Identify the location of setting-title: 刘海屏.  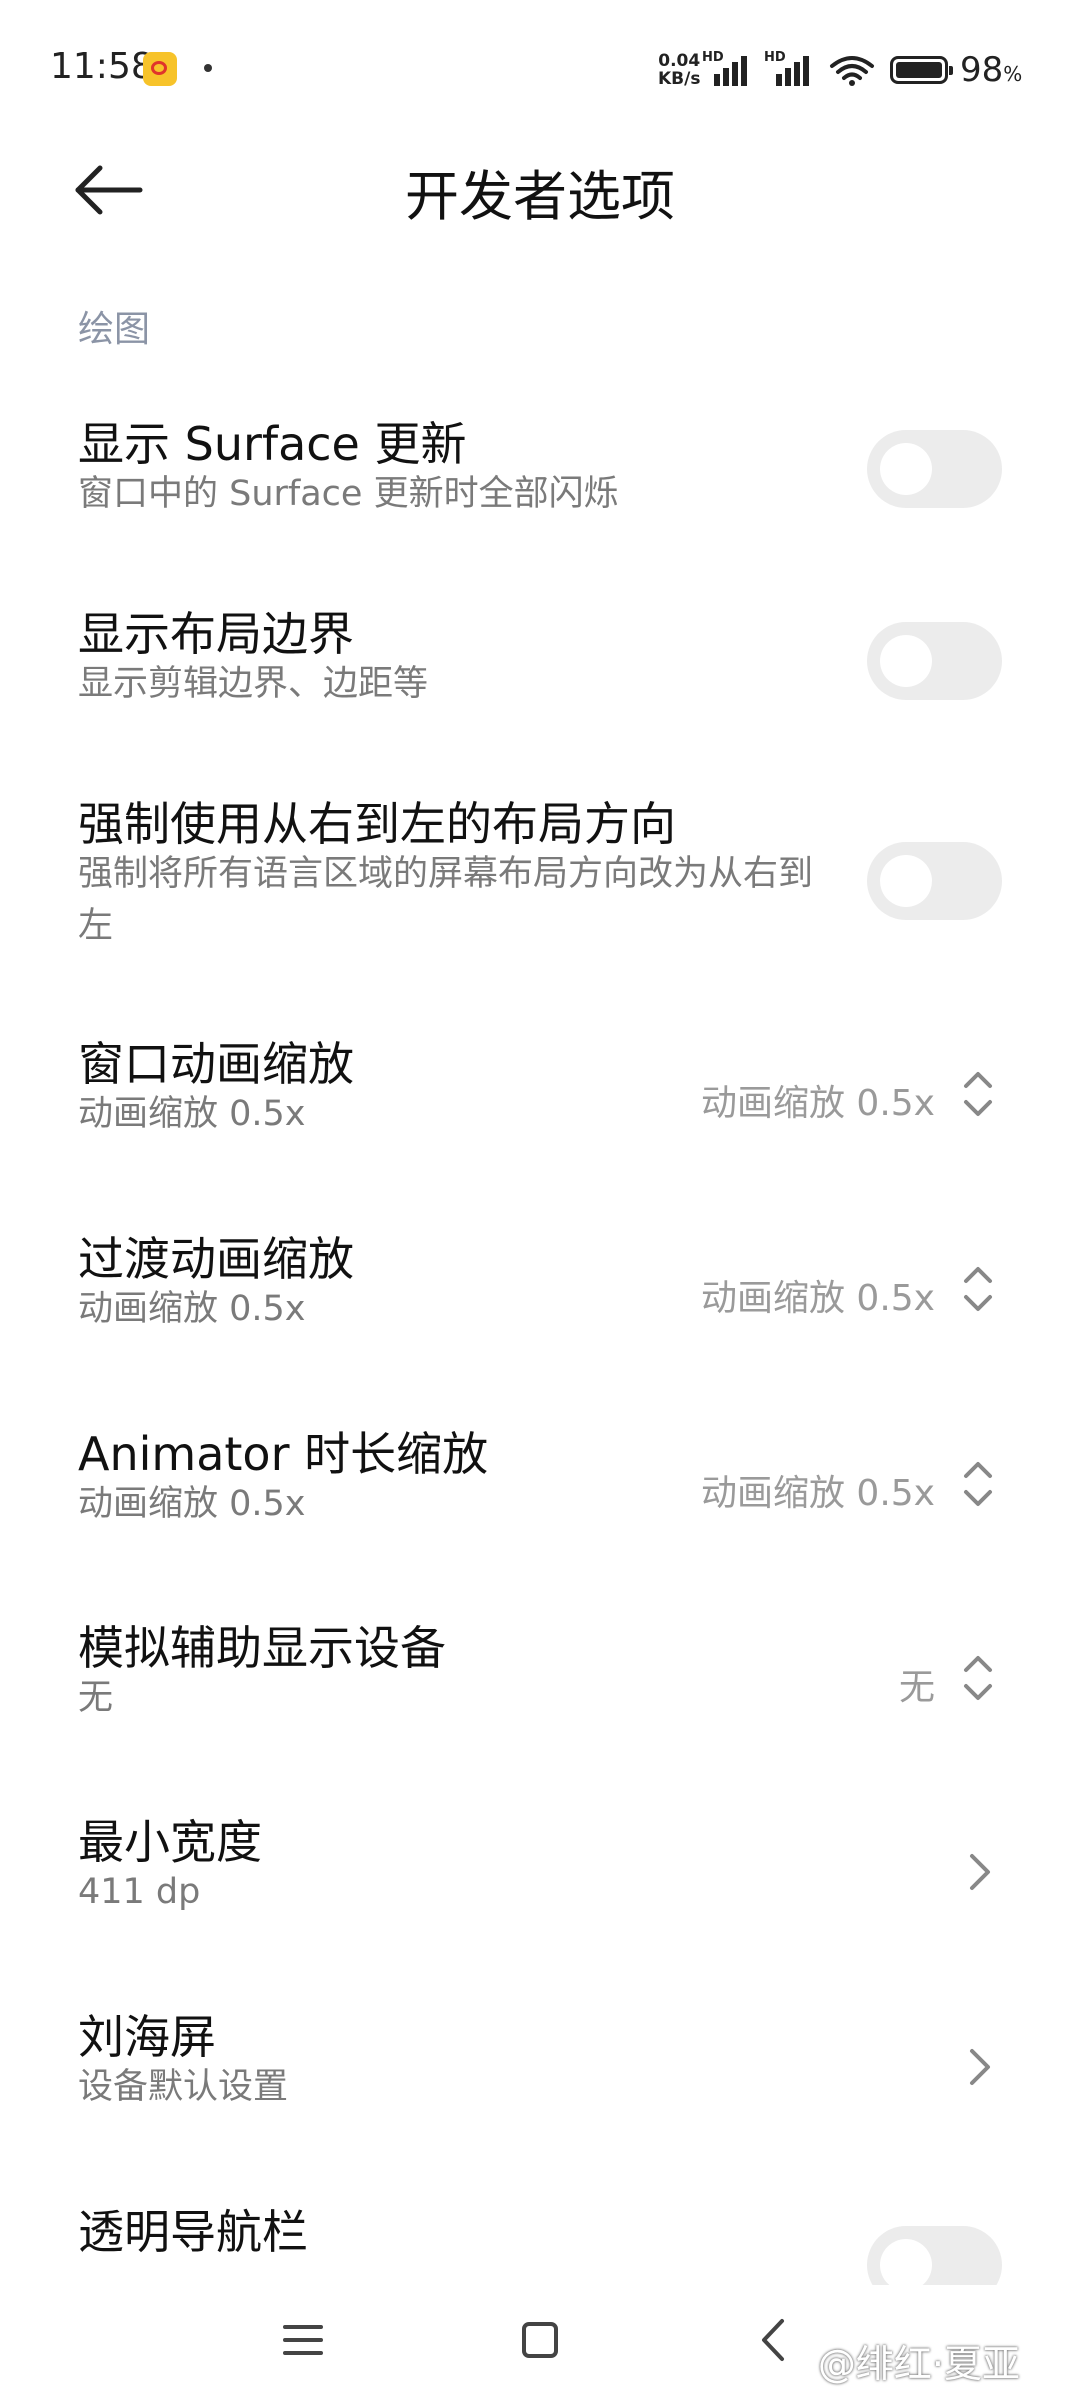
(147, 2037).